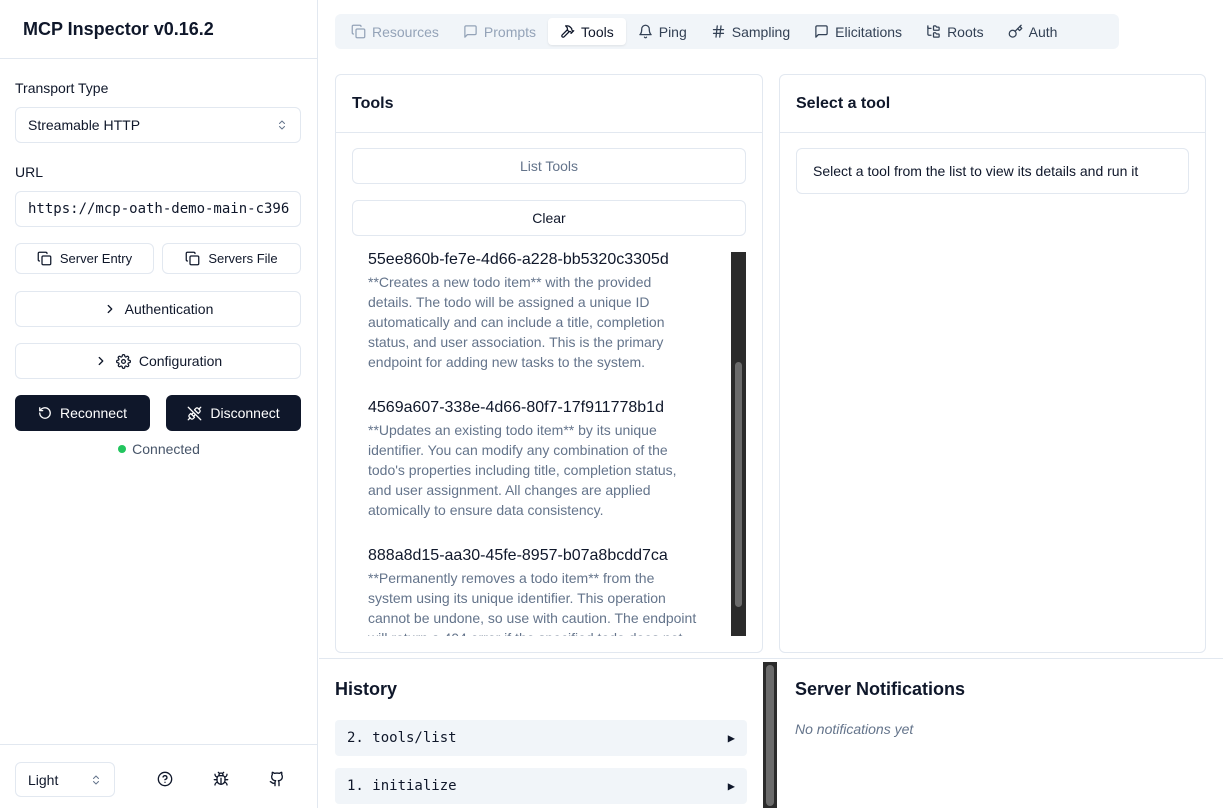  I want to click on theme-select: Light, so click(65, 779).